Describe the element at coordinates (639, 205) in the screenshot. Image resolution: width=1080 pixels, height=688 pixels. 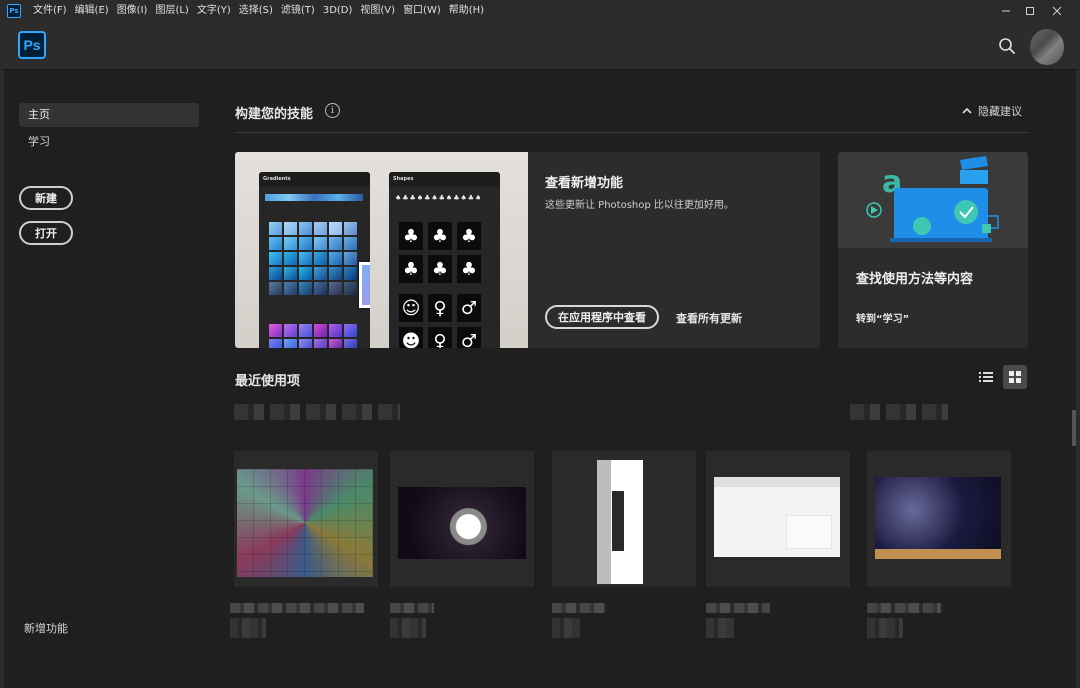
I see `whats-new-description: 这些更新让 Photoshop 比以往更加好用。` at that location.